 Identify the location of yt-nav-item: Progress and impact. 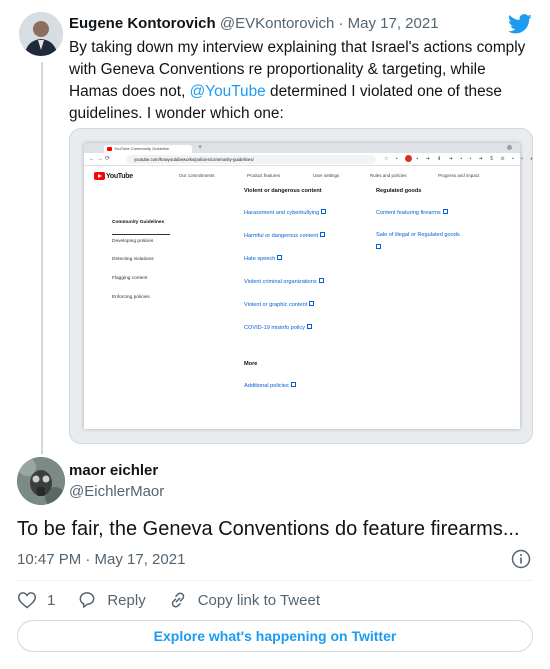
(459, 175).